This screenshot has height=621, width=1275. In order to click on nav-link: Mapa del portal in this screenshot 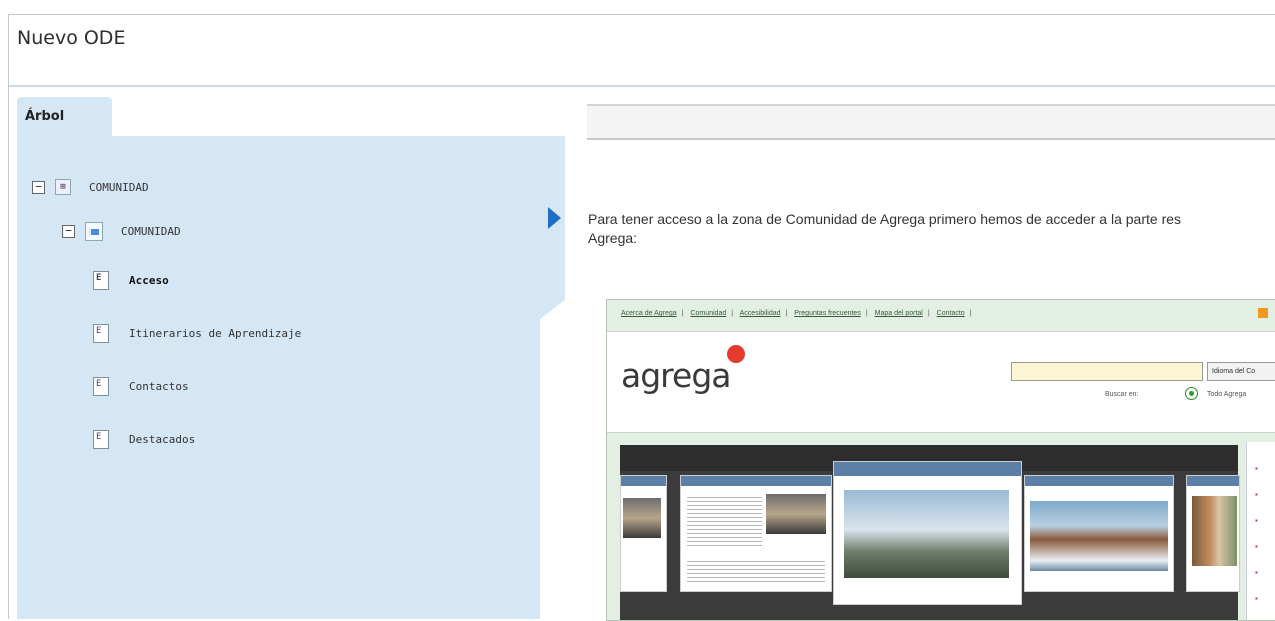, I will do `click(898, 313)`.